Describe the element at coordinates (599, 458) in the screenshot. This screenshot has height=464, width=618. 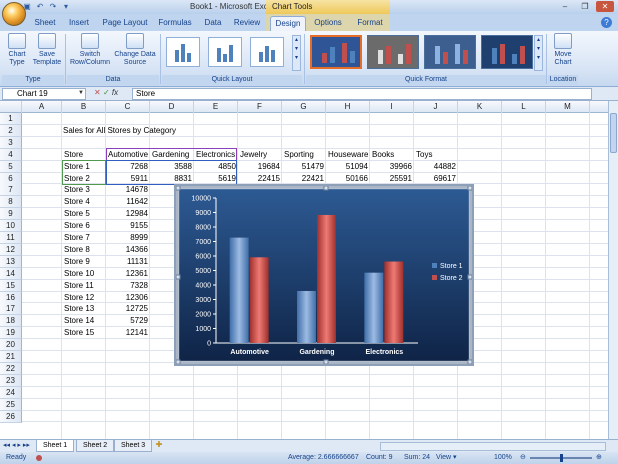
I see `zoom-in-icon: ⊕` at that location.